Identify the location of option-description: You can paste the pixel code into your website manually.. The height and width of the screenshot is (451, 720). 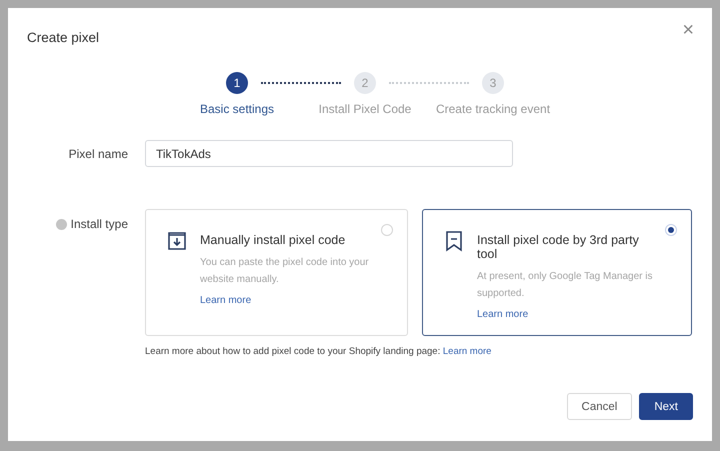
(285, 271).